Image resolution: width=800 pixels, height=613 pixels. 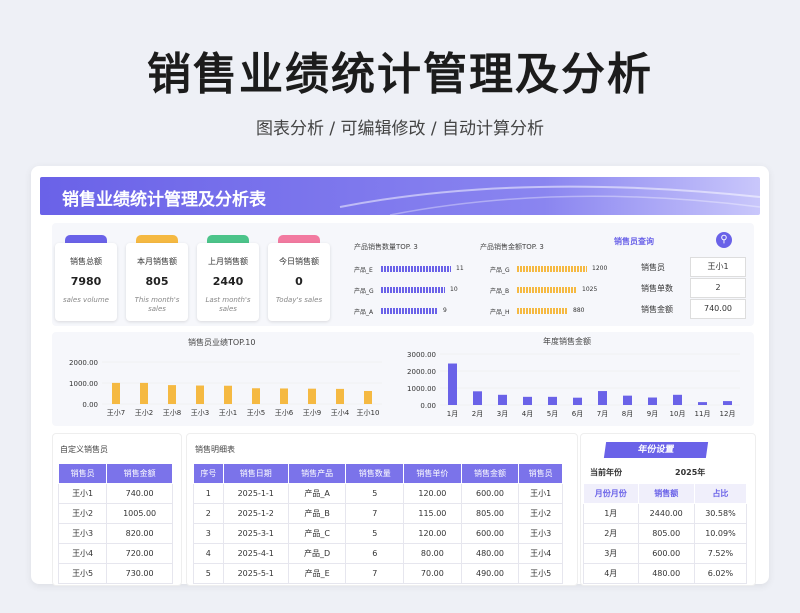 What do you see at coordinates (656, 450) in the screenshot?
I see `year-setting-tab: 年份设置` at bounding box center [656, 450].